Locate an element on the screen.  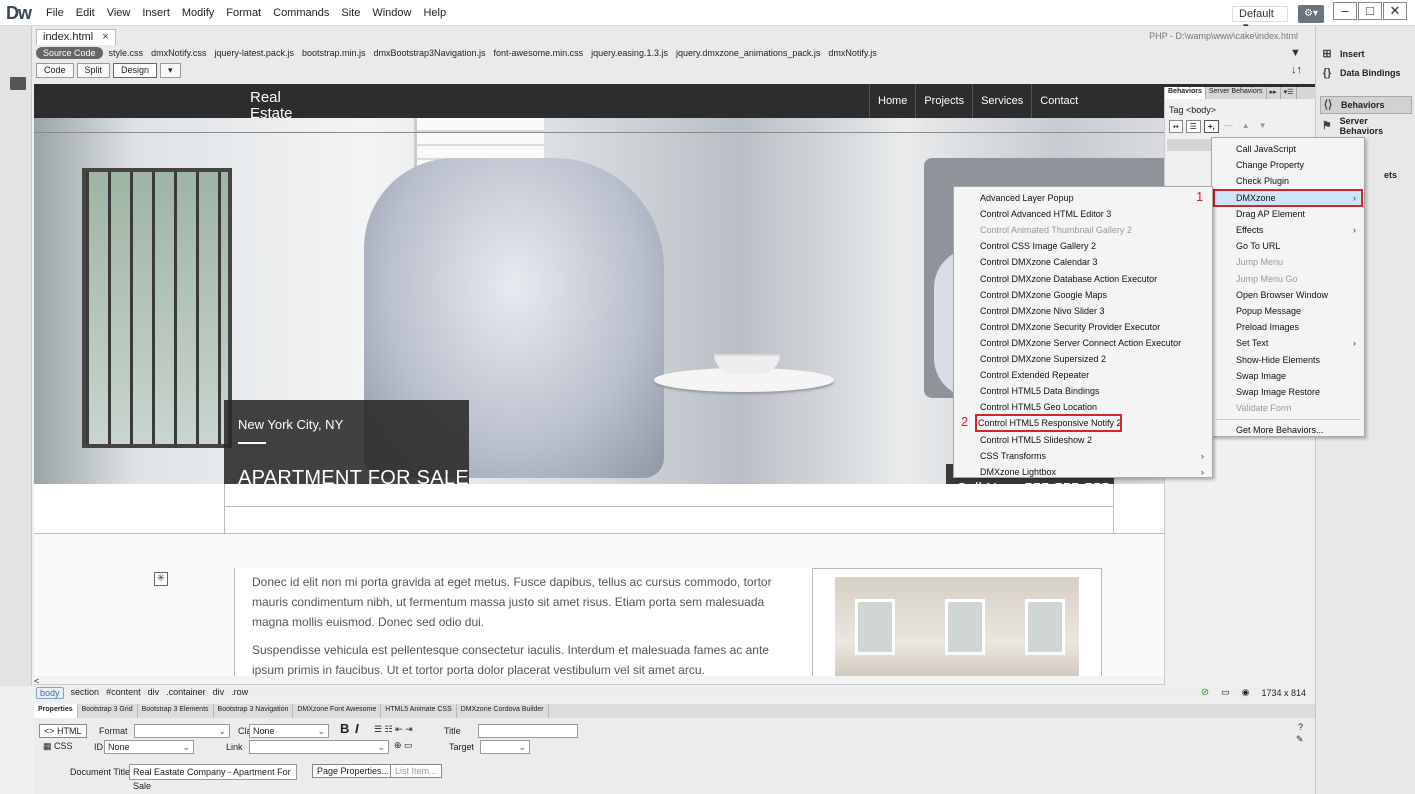
menu-item: Set Text › is located at coordinates (1288, 343).